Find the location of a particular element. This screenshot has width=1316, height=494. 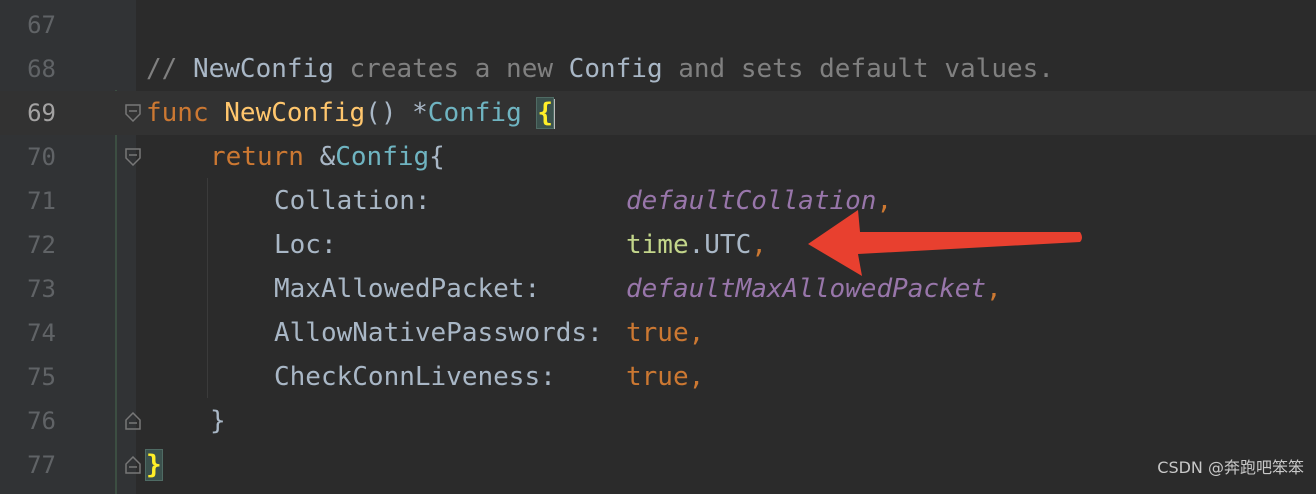

arrow-annotation-icon is located at coordinates (945, 243).